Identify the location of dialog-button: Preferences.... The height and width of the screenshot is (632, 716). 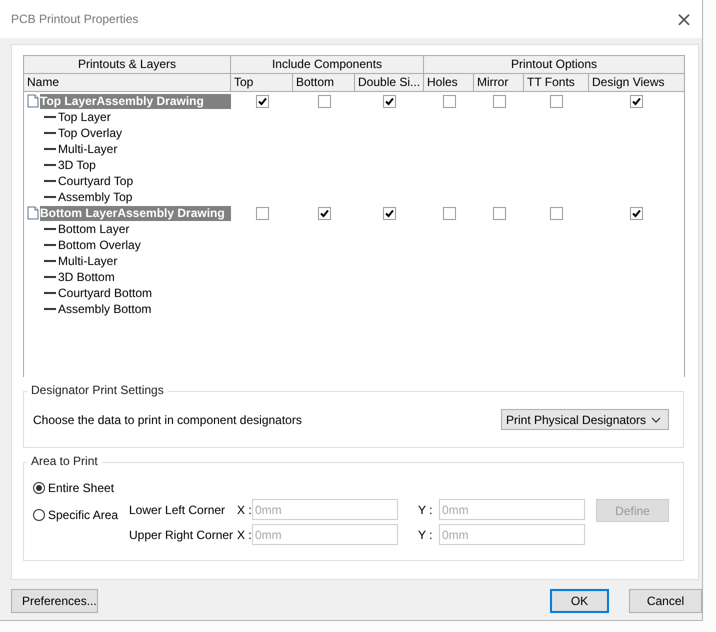
(54, 601).